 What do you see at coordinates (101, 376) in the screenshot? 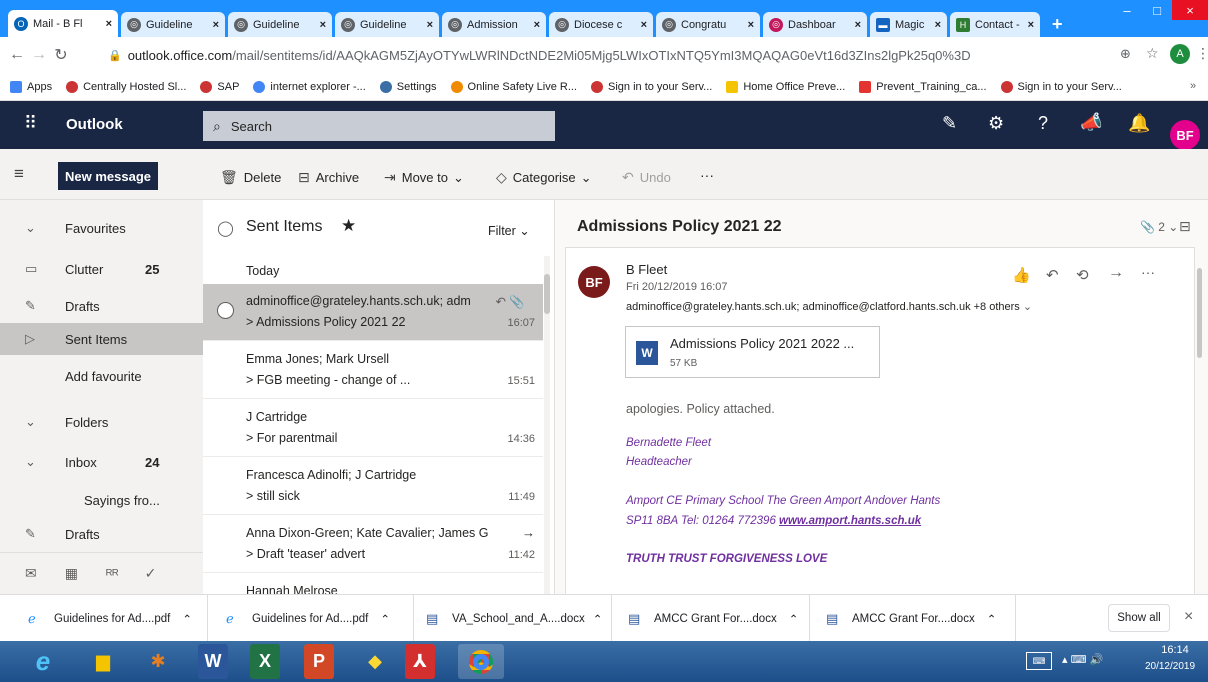
I see `nav-add-favourite: Add favourite` at bounding box center [101, 376].